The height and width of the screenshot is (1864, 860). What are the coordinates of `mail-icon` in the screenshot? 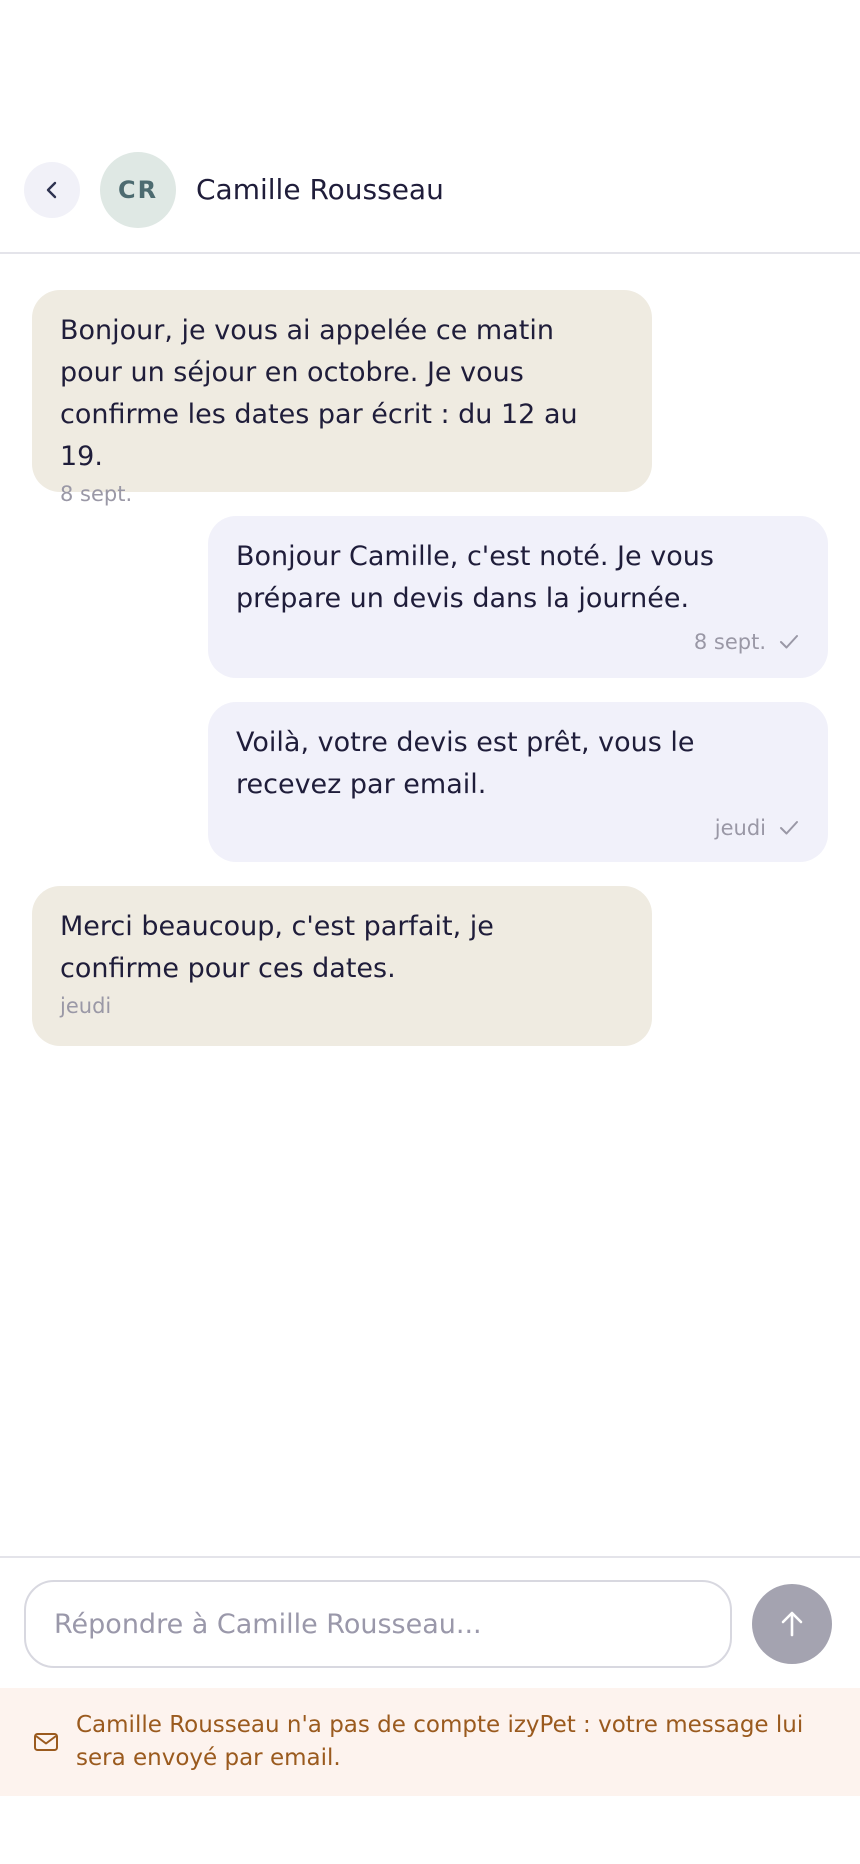 It's located at (46, 1742).